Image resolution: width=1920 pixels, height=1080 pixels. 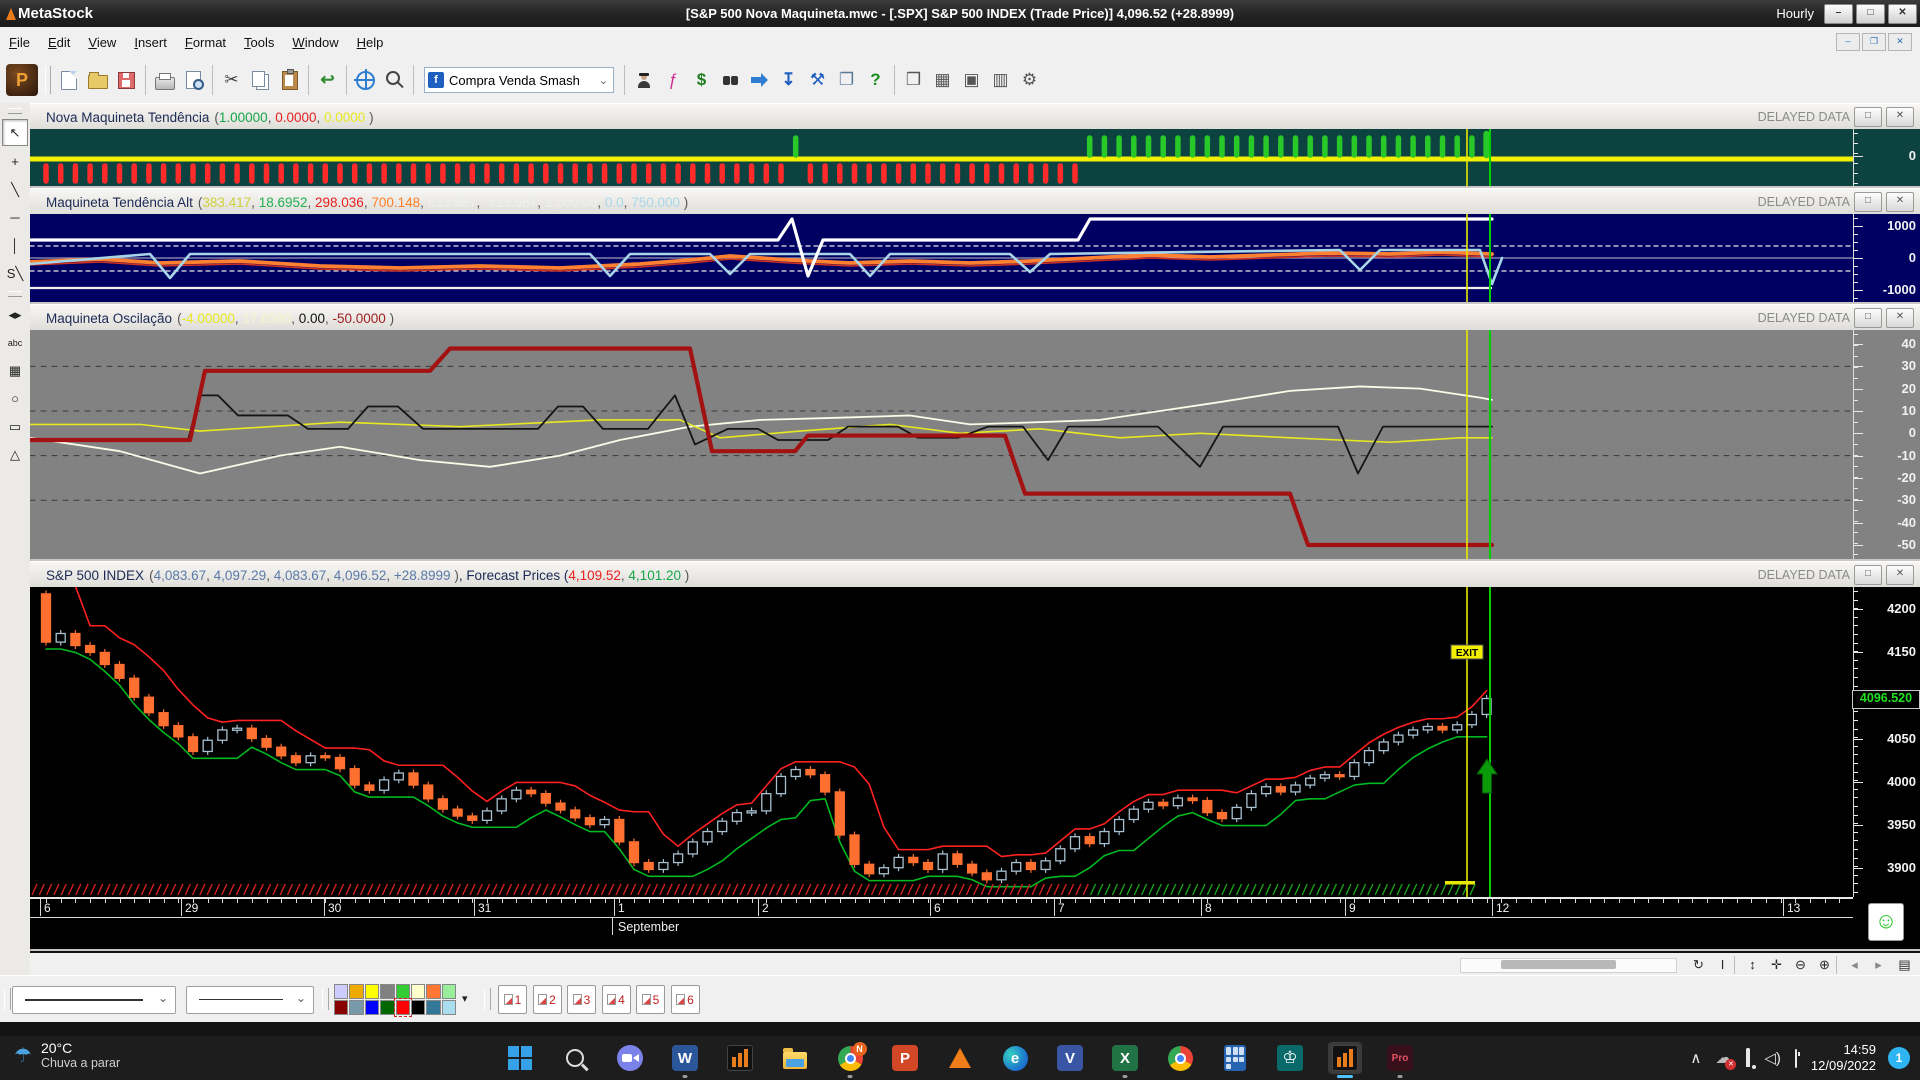 What do you see at coordinates (1838, 13) in the screenshot?
I see `minimize-button: –` at bounding box center [1838, 13].